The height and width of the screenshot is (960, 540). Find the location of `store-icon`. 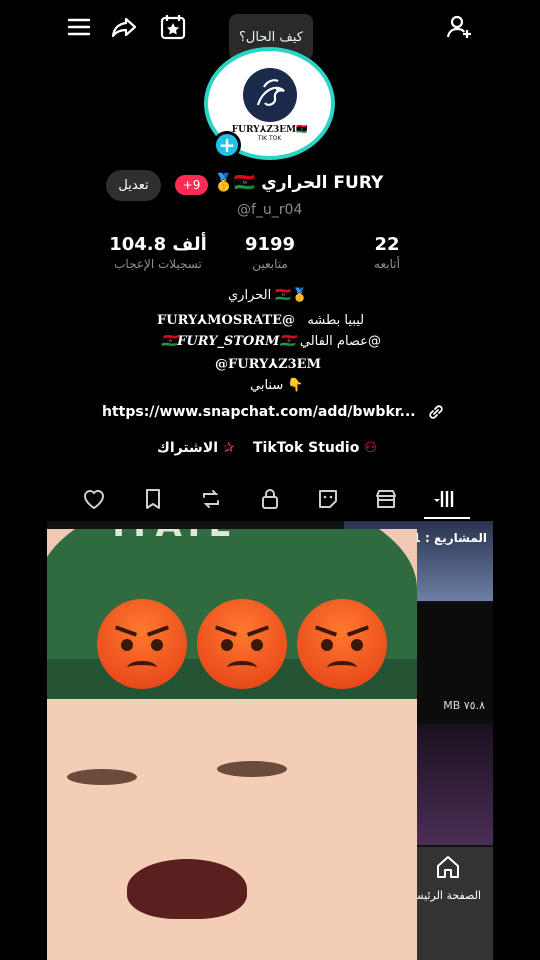

store-icon is located at coordinates (386, 499).